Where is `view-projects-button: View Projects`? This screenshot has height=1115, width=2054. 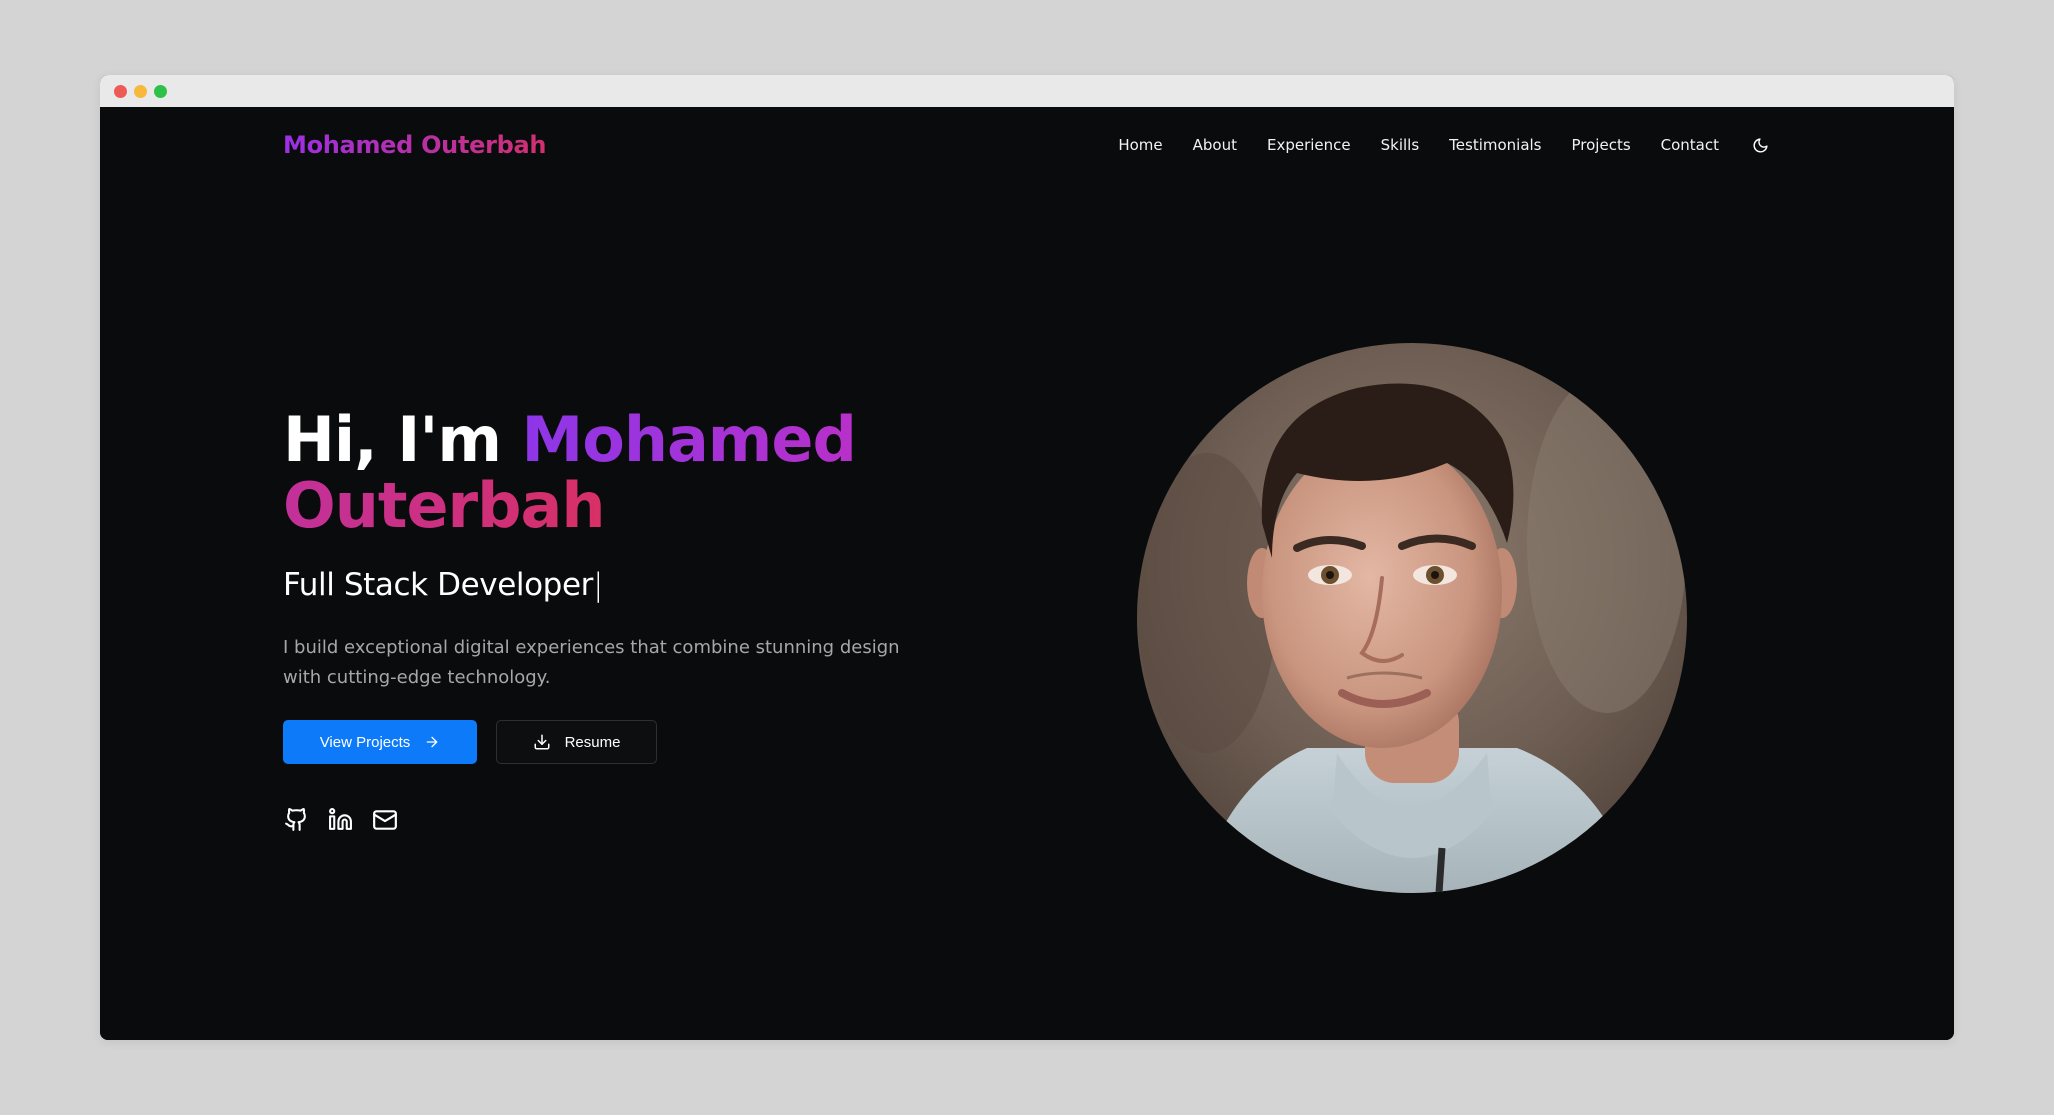
view-projects-button: View Projects is located at coordinates (380, 742).